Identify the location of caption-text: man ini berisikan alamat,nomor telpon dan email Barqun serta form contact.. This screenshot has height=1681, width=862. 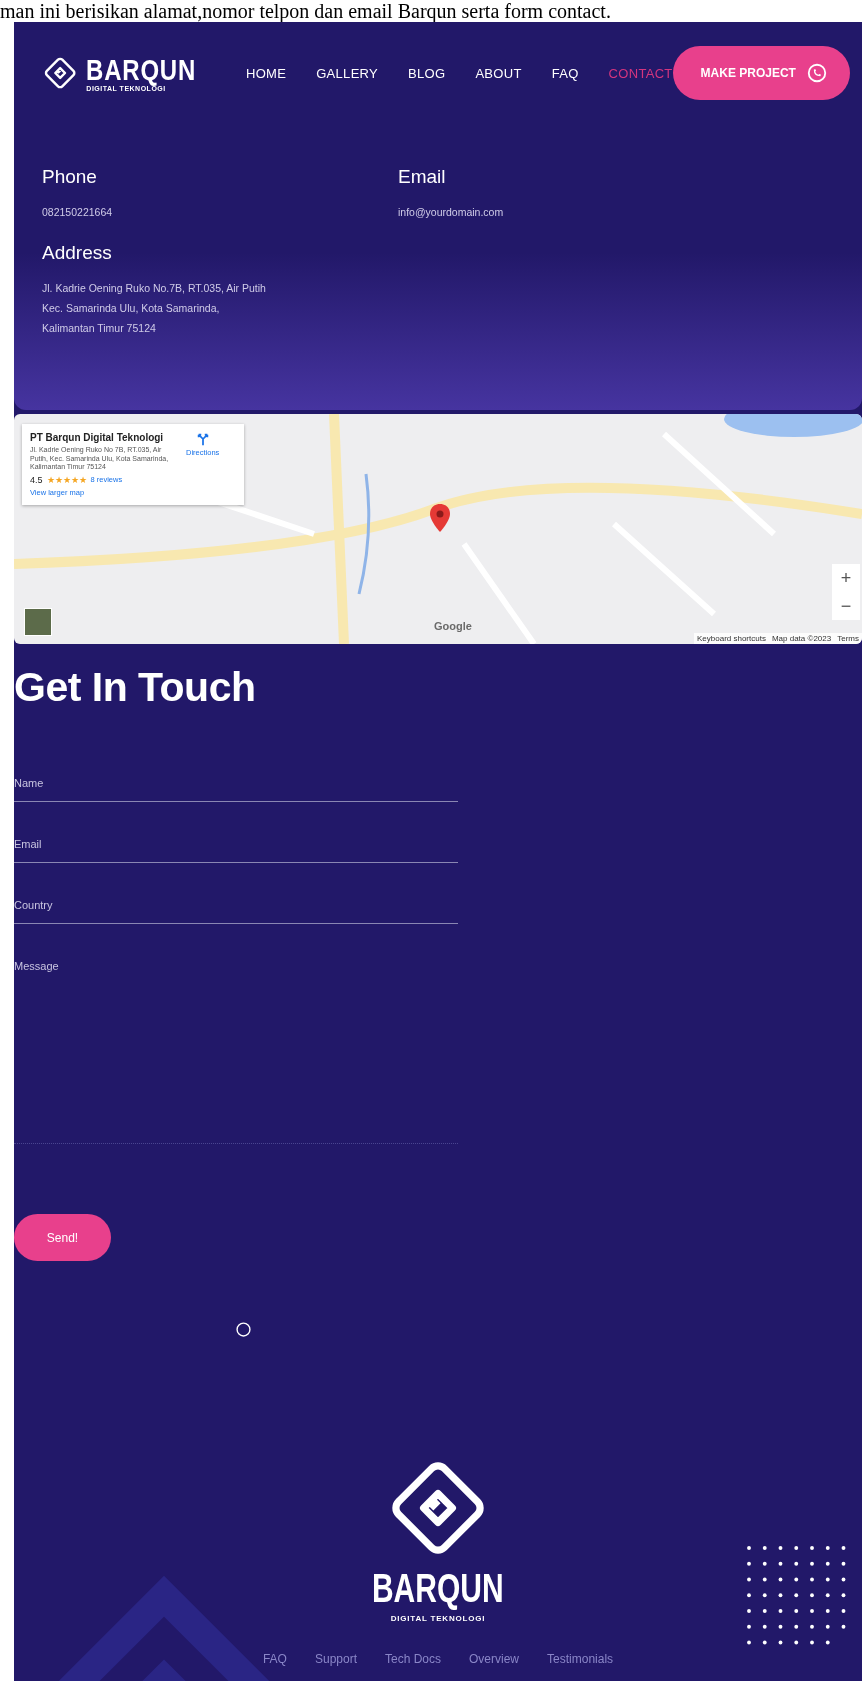
(306, 11).